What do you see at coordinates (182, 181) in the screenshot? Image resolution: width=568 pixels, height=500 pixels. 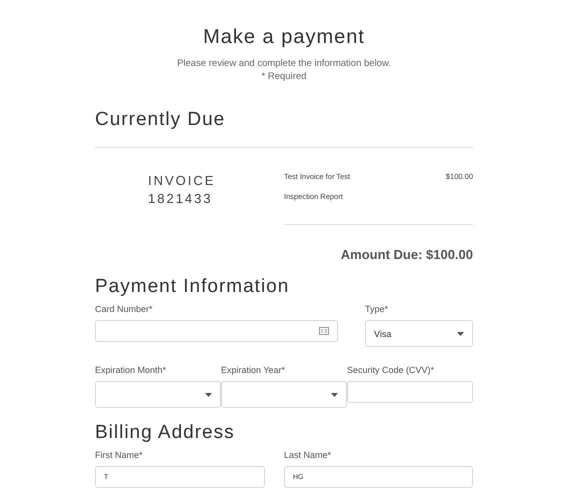 I see `invoice-label: INVOICE` at bounding box center [182, 181].